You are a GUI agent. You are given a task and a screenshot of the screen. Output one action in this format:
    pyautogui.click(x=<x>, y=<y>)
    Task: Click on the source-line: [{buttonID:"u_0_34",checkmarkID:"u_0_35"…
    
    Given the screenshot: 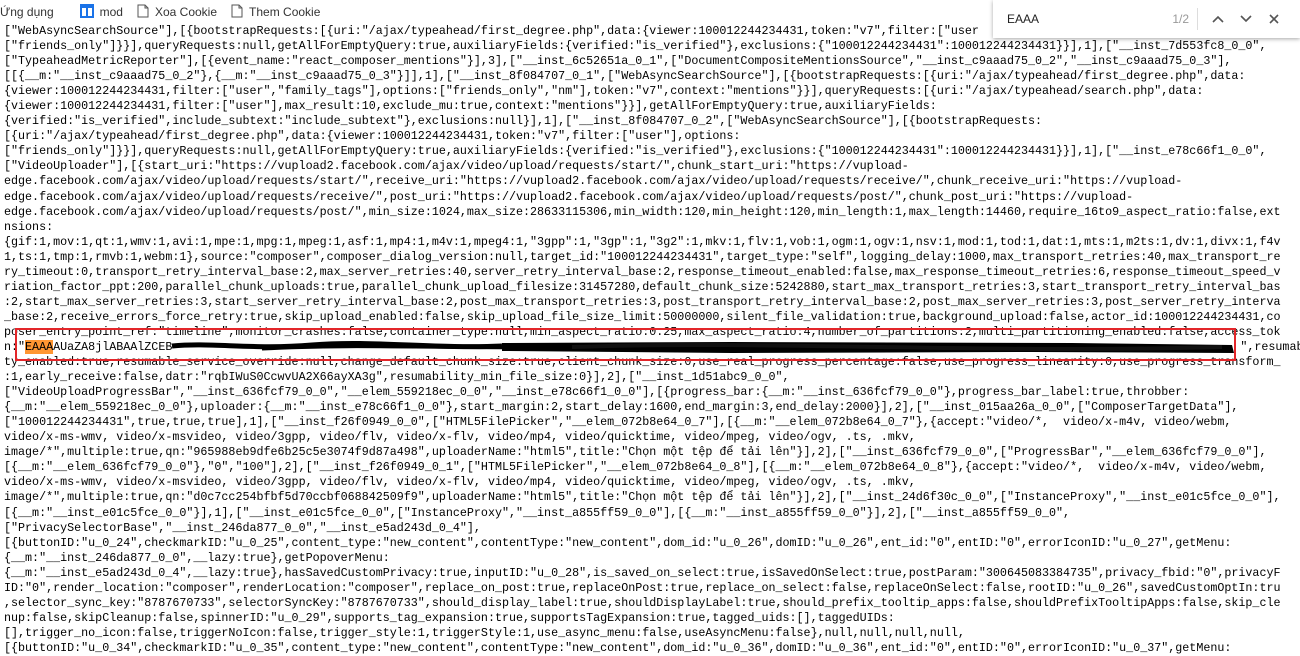 What is the action you would take?
    pyautogui.click(x=618, y=647)
    